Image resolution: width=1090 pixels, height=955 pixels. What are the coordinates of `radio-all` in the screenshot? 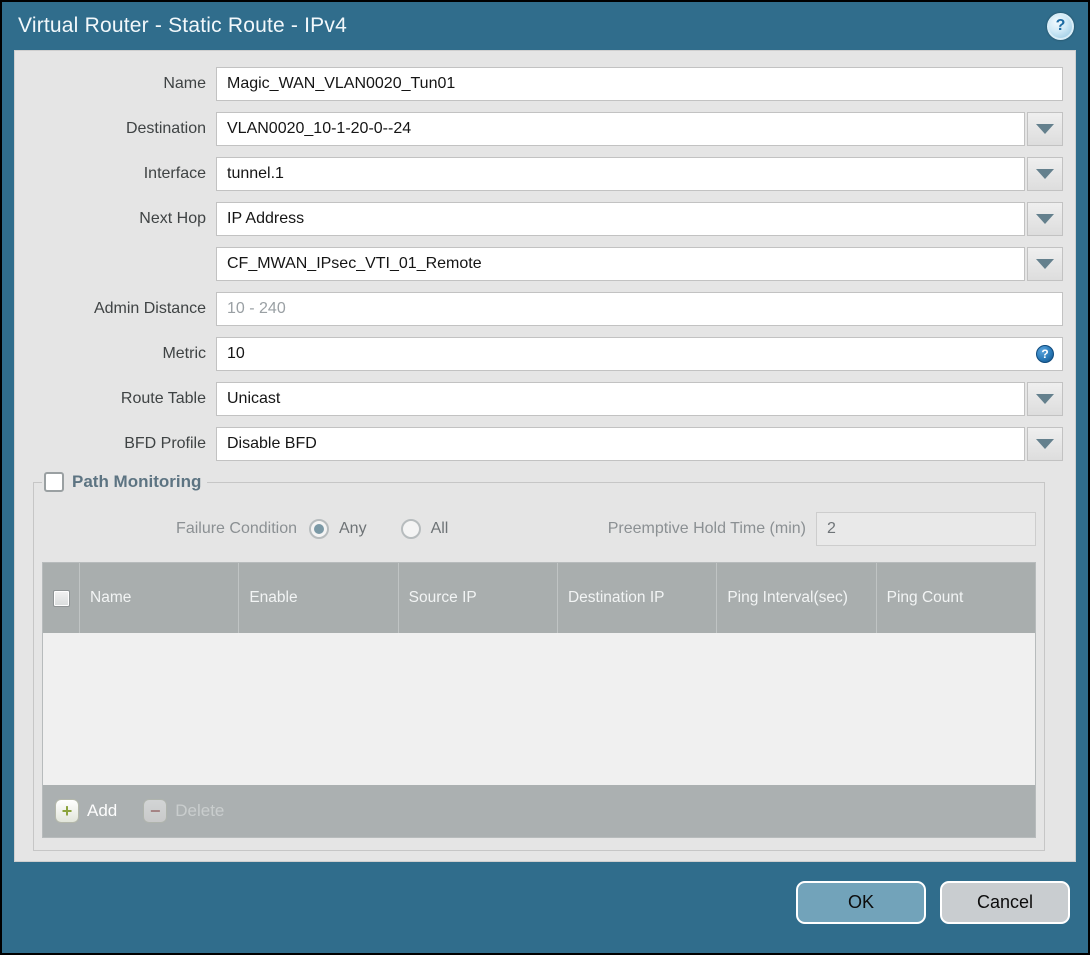 It's located at (410, 529).